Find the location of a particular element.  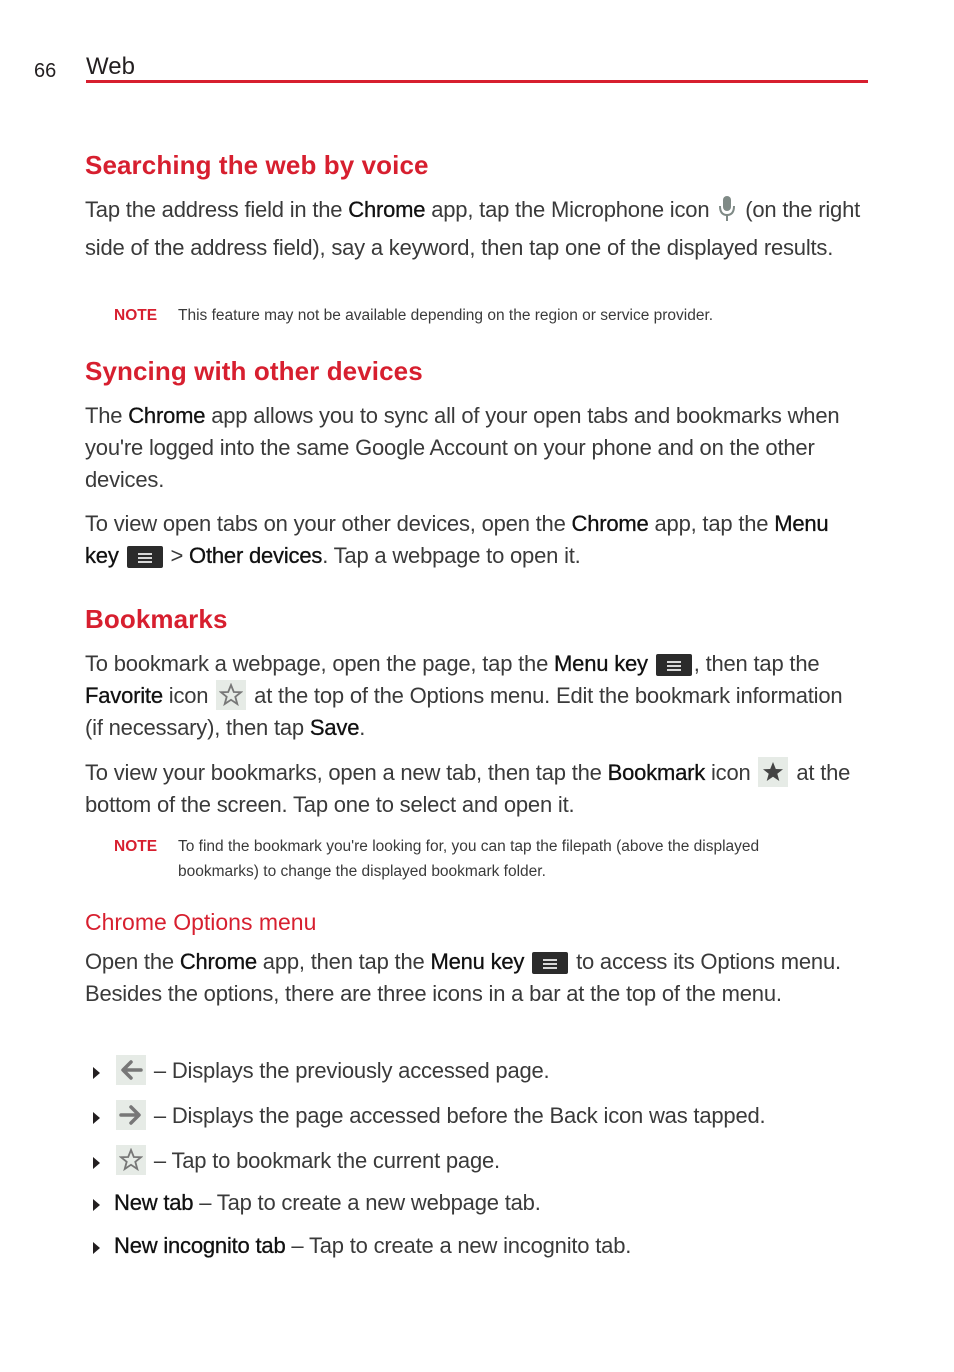

subsection-title-options: Chrome Options menu is located at coordinates (201, 922).